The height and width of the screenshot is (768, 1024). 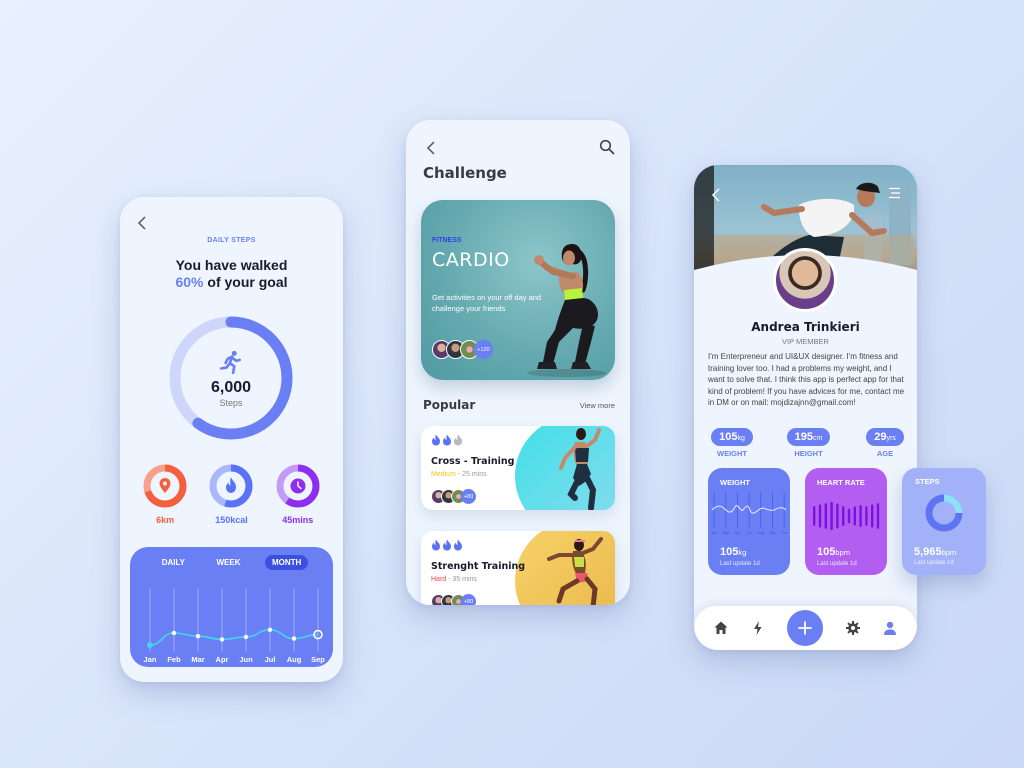 I want to click on steps-label: Steps, so click(x=231, y=402).